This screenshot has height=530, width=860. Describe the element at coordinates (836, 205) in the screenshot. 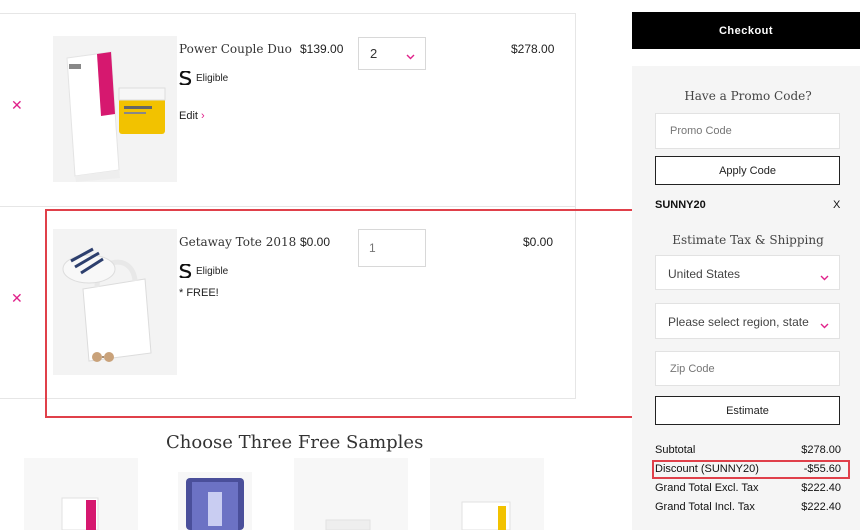

I see `remove-coupon-button: X` at that location.